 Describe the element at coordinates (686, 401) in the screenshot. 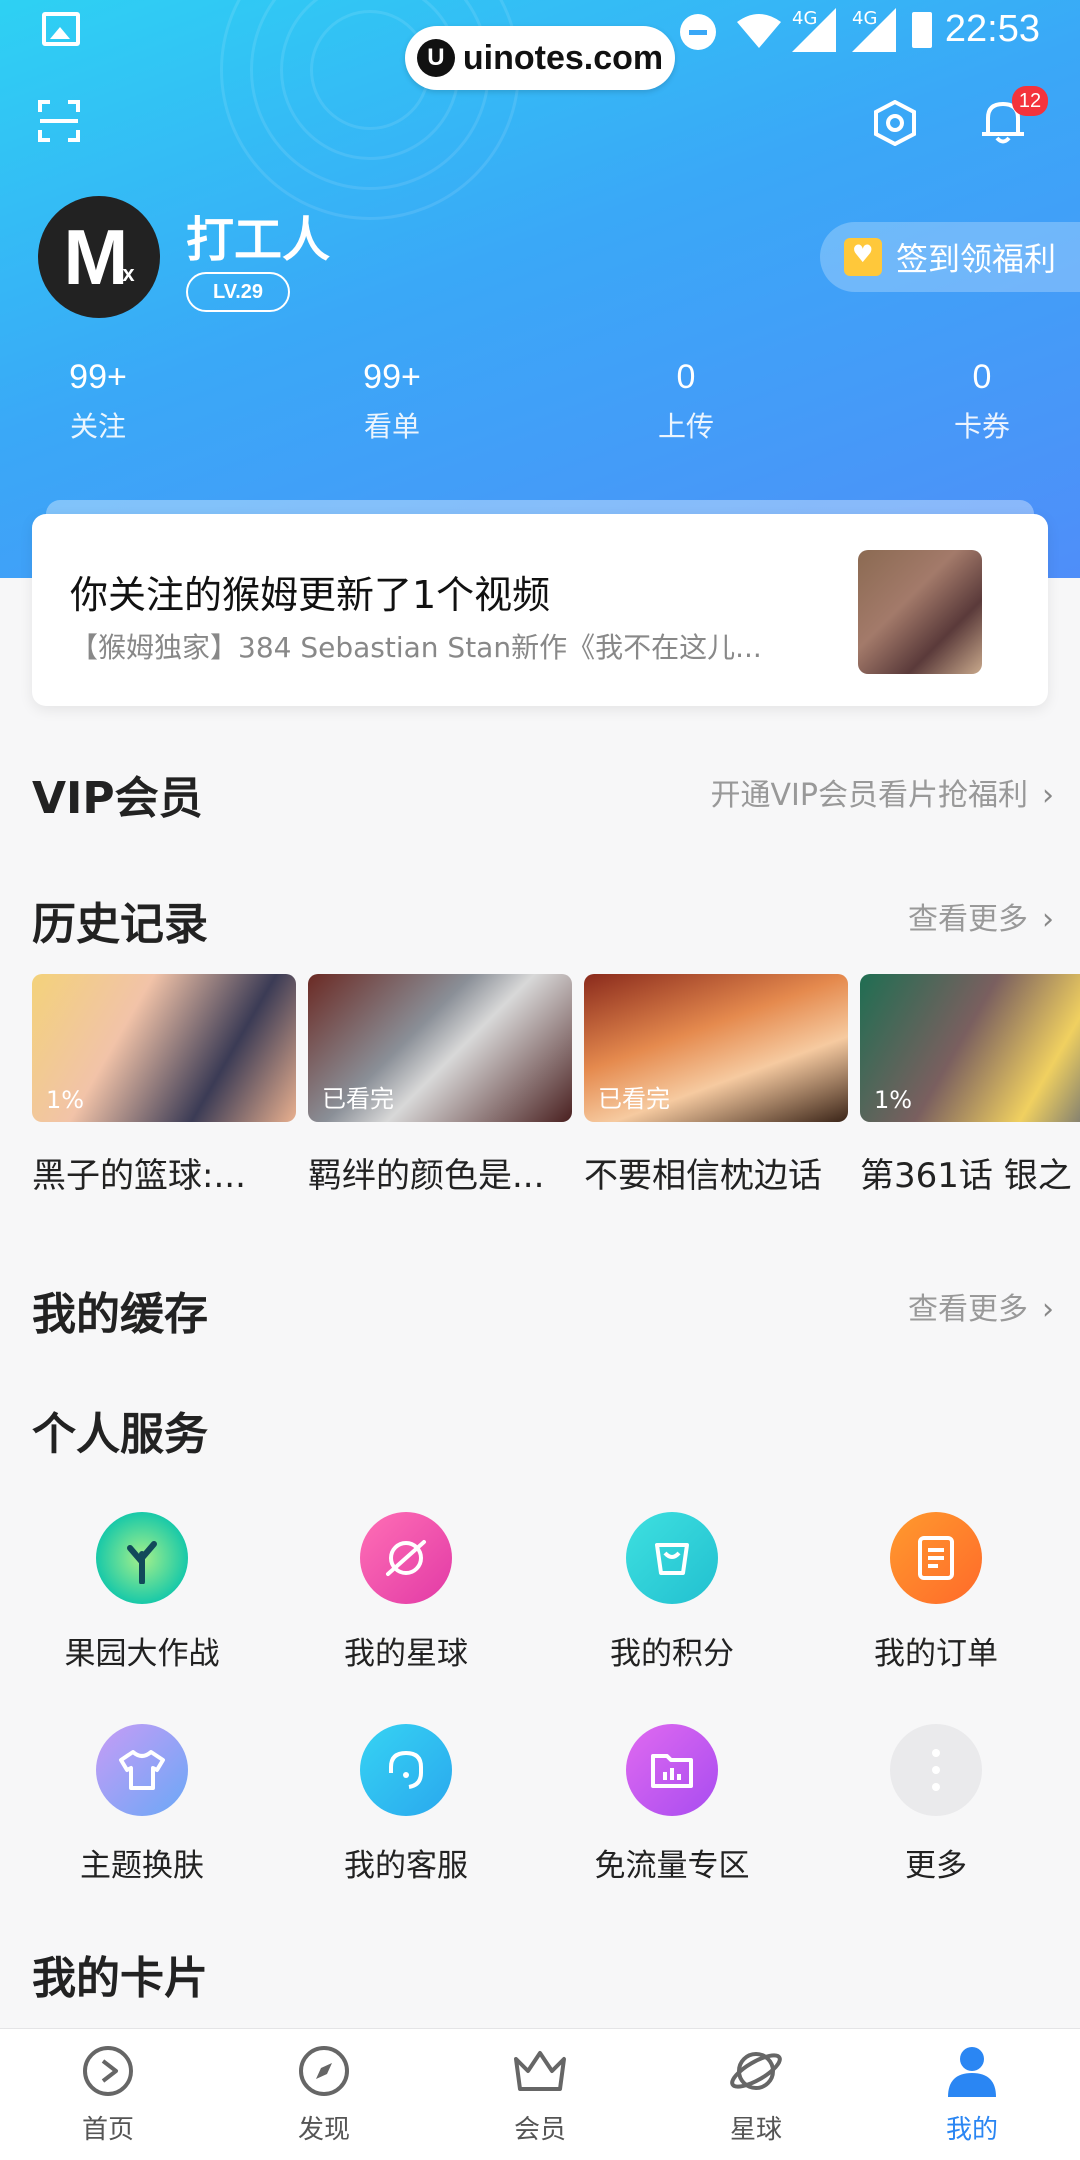

I see `stat-uploads: 0 上传` at that location.